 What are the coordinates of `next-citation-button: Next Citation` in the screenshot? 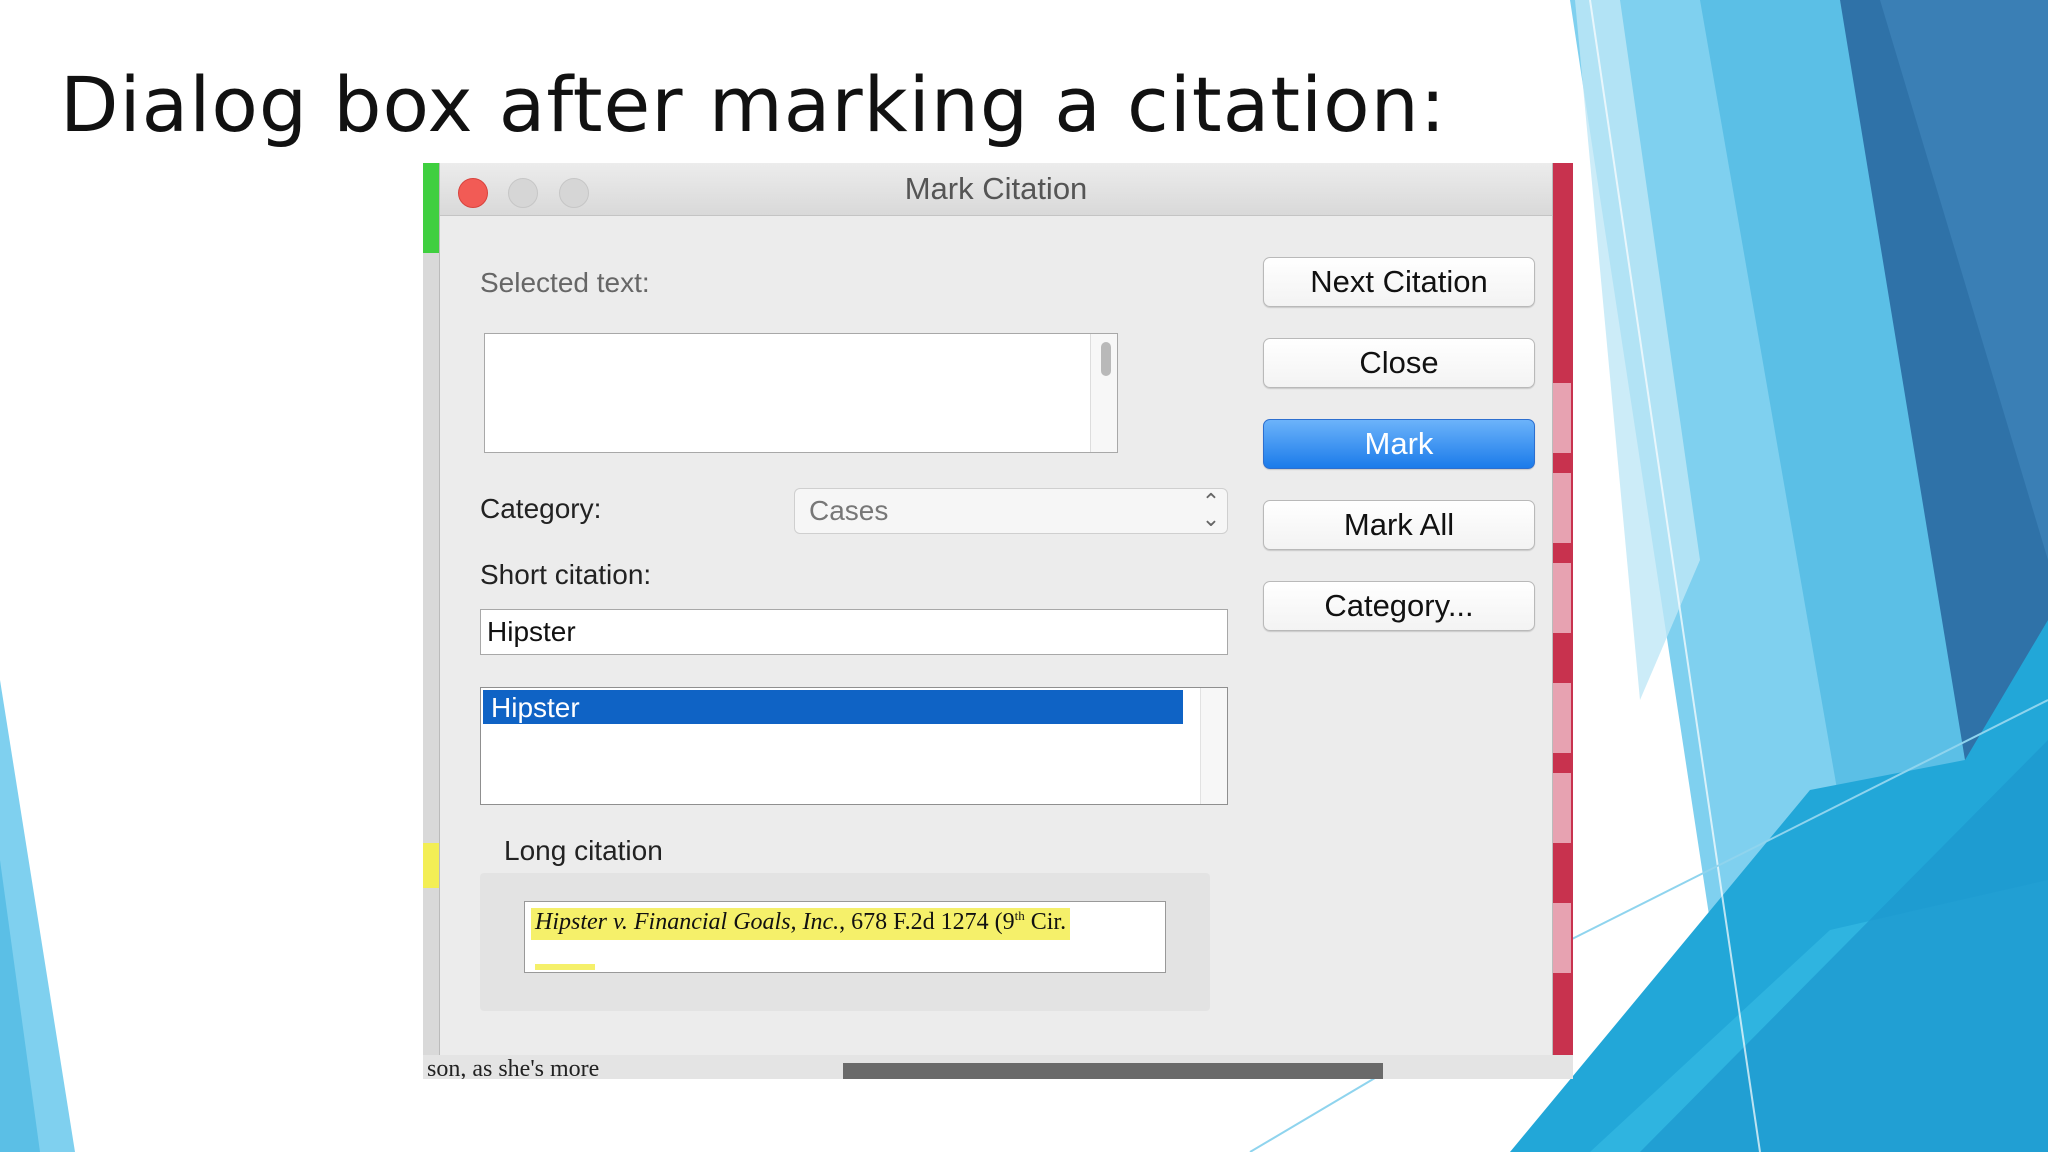 It's located at (1399, 282).